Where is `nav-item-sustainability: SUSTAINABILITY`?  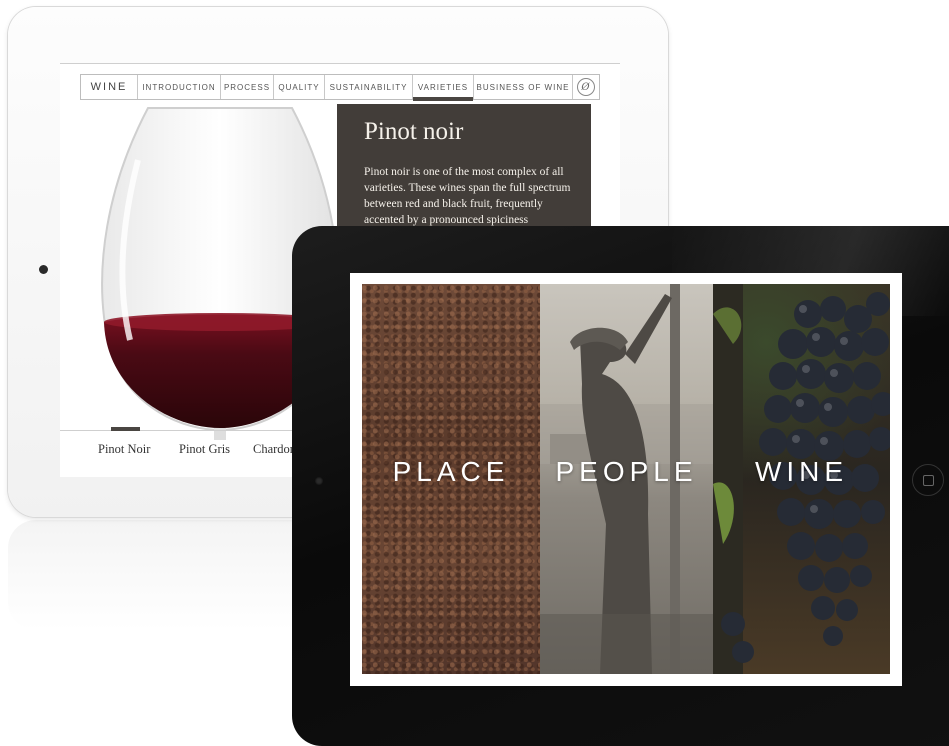
nav-item-sustainability: SUSTAINABILITY is located at coordinates (368, 87).